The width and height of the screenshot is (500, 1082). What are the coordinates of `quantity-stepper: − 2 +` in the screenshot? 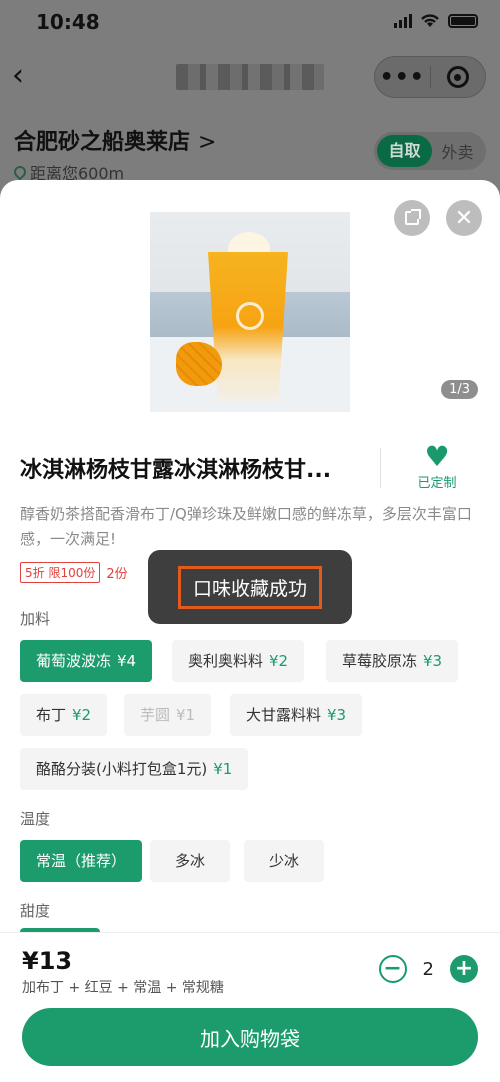 It's located at (428, 969).